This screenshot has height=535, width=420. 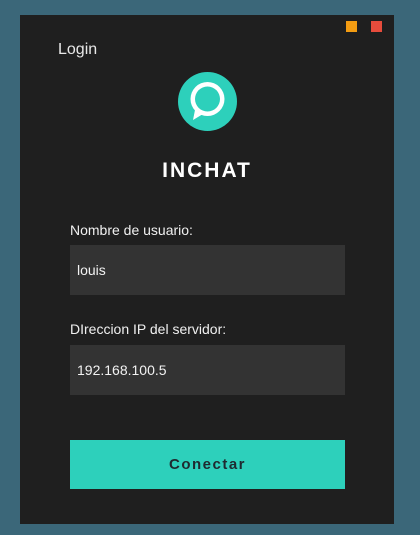 I want to click on window-title: Login, so click(x=78, y=49).